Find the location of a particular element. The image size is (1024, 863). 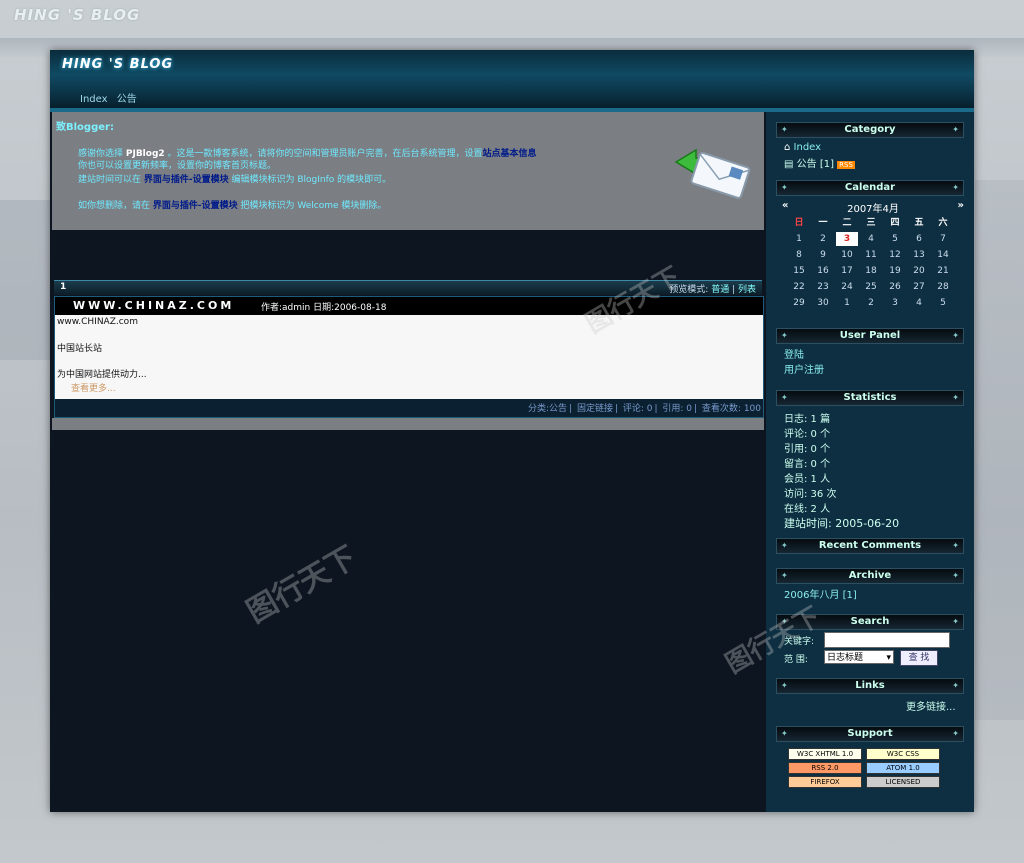

notice-text: 建站时间可以在 is located at coordinates (111, 180).